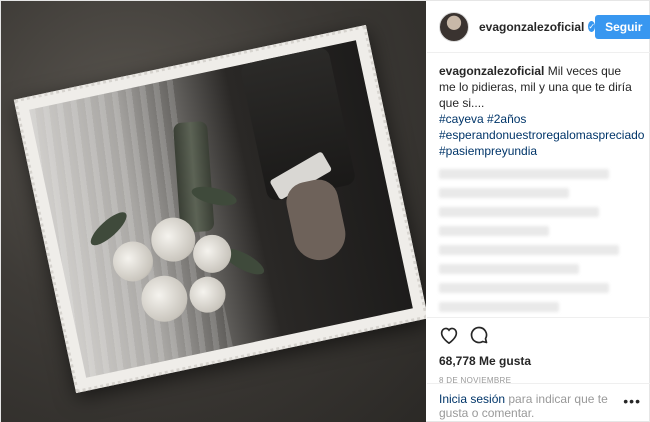 The height and width of the screenshot is (422, 650). I want to click on comment-bubble-icon, so click(479, 337).